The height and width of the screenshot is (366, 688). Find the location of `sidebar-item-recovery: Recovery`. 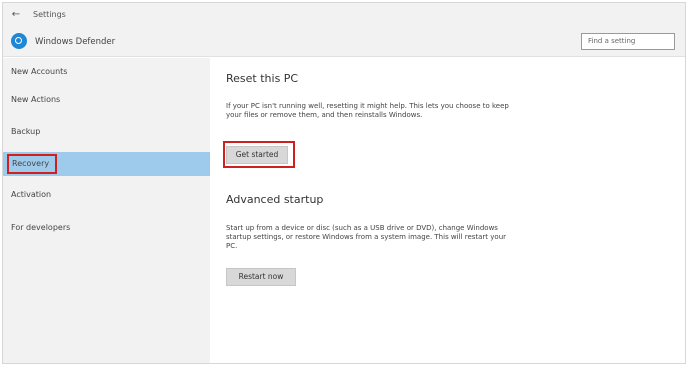

sidebar-item-recovery: Recovery is located at coordinates (106, 164).